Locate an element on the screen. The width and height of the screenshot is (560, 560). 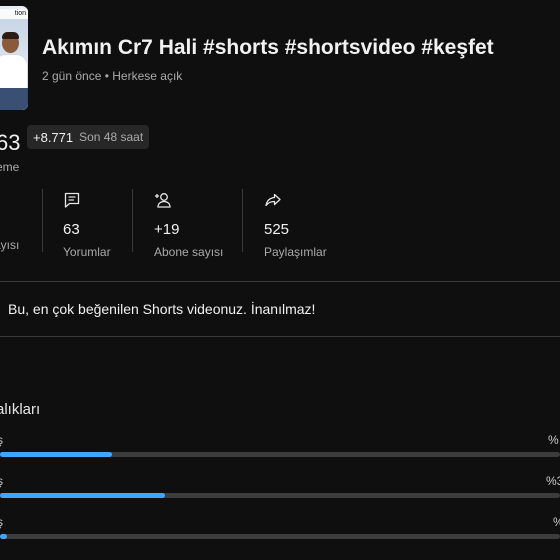
comment-icon is located at coordinates (72, 200).